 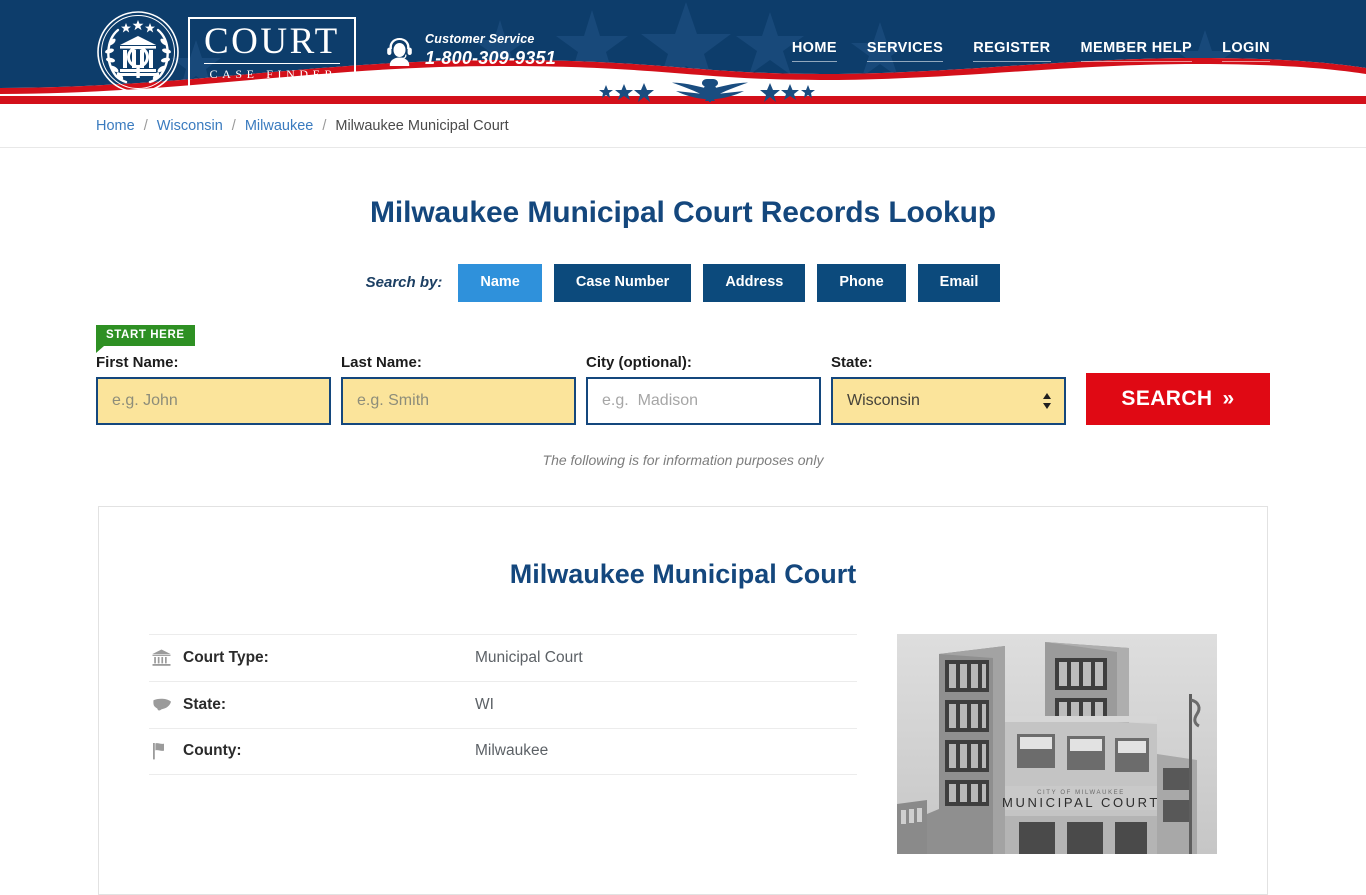 I want to click on last-name-field-group: Last Name:, so click(x=458, y=389).